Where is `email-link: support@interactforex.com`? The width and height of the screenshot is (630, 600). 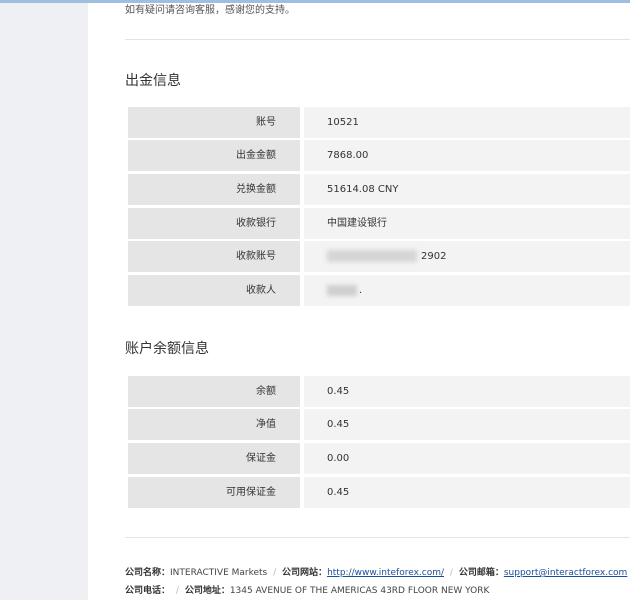 email-link: support@interactforex.com is located at coordinates (565, 573).